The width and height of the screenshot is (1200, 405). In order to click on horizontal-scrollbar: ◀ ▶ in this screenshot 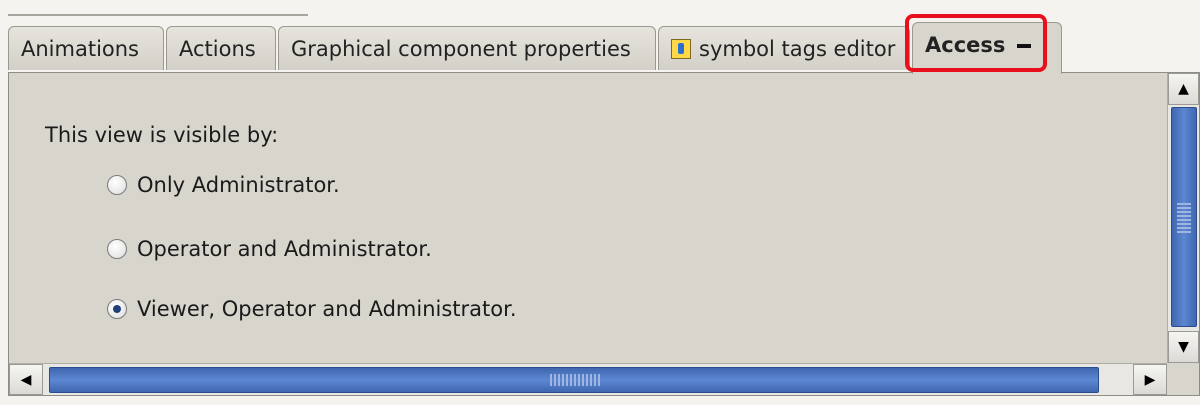, I will do `click(588, 379)`.